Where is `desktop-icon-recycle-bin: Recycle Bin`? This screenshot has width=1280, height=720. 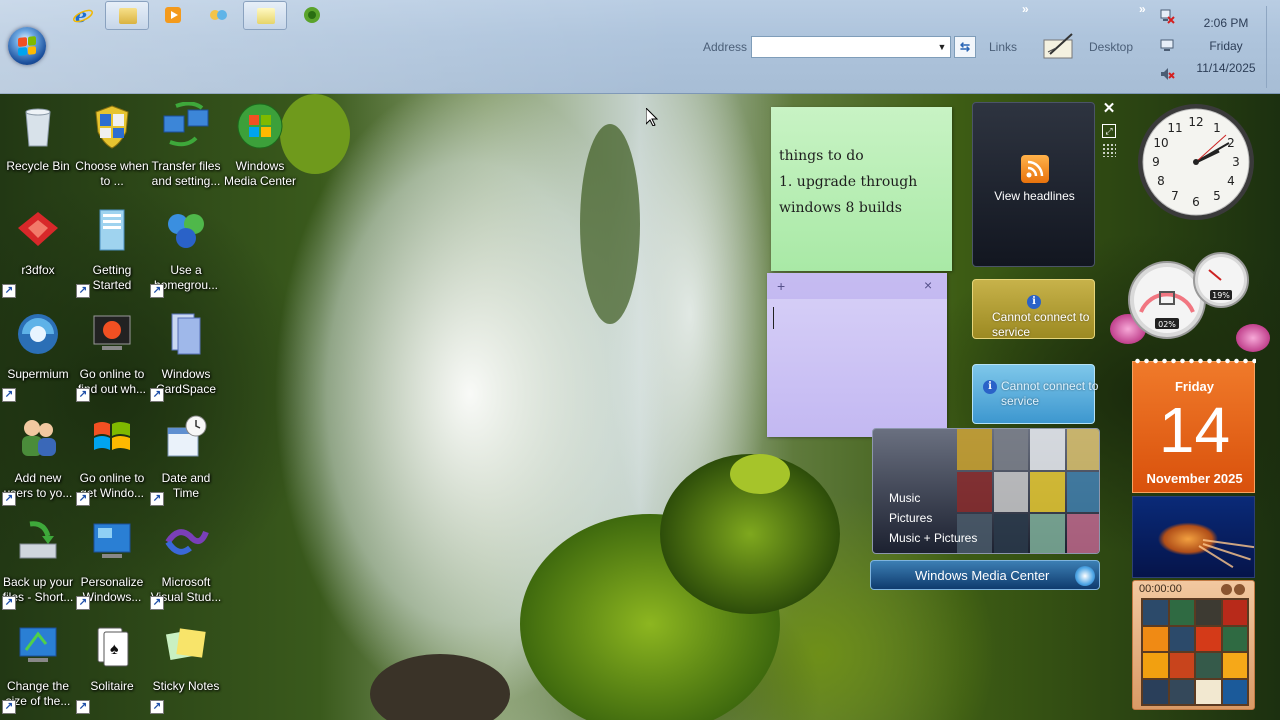 desktop-icon-recycle-bin: Recycle Bin is located at coordinates (38, 146).